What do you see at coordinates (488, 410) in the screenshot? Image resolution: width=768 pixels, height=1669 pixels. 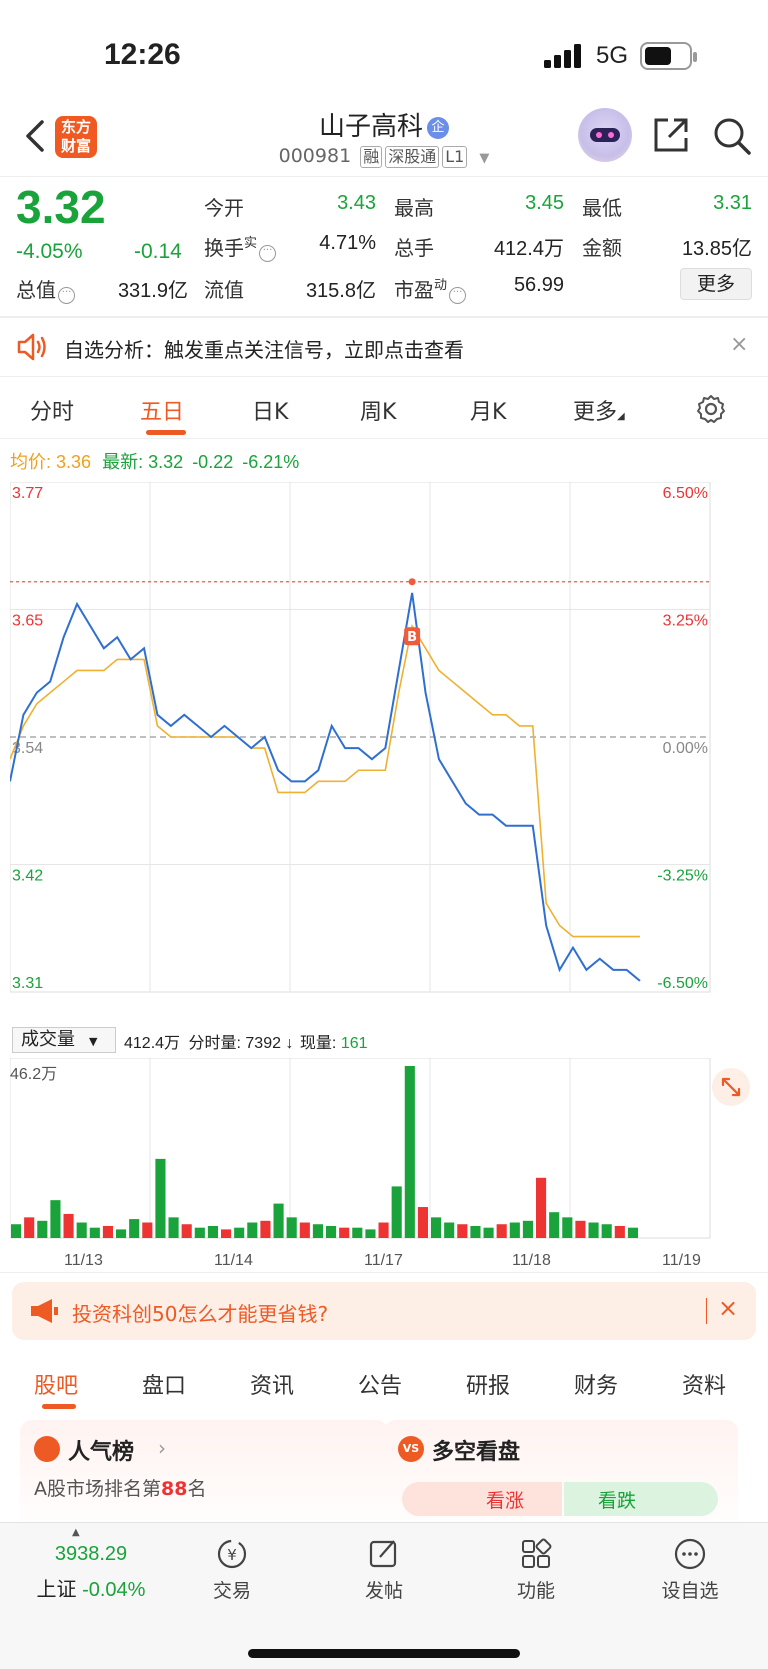 I see `tab-monthly-k: 月K` at bounding box center [488, 410].